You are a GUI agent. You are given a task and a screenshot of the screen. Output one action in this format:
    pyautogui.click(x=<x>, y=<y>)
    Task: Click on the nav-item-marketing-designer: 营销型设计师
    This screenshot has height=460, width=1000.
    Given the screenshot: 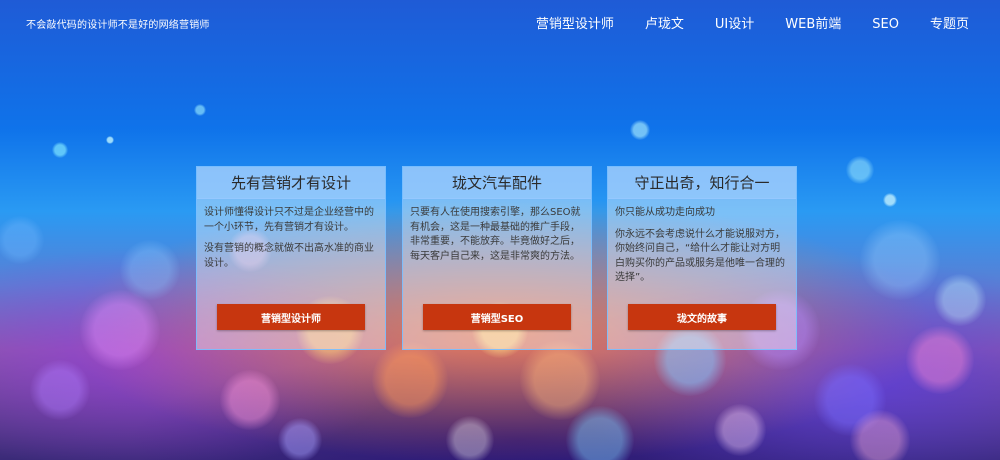 What is the action you would take?
    pyautogui.click(x=575, y=26)
    